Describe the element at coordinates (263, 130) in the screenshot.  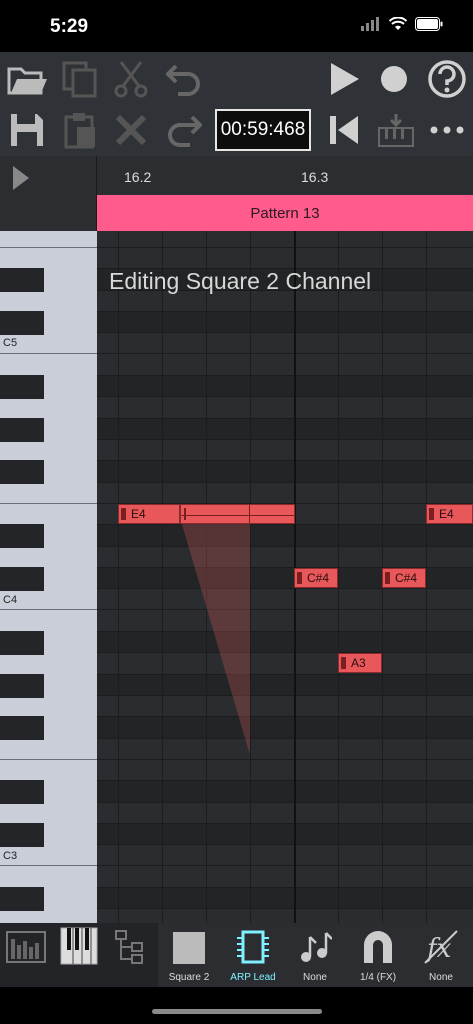
I see `time-counter: 00:59:468` at that location.